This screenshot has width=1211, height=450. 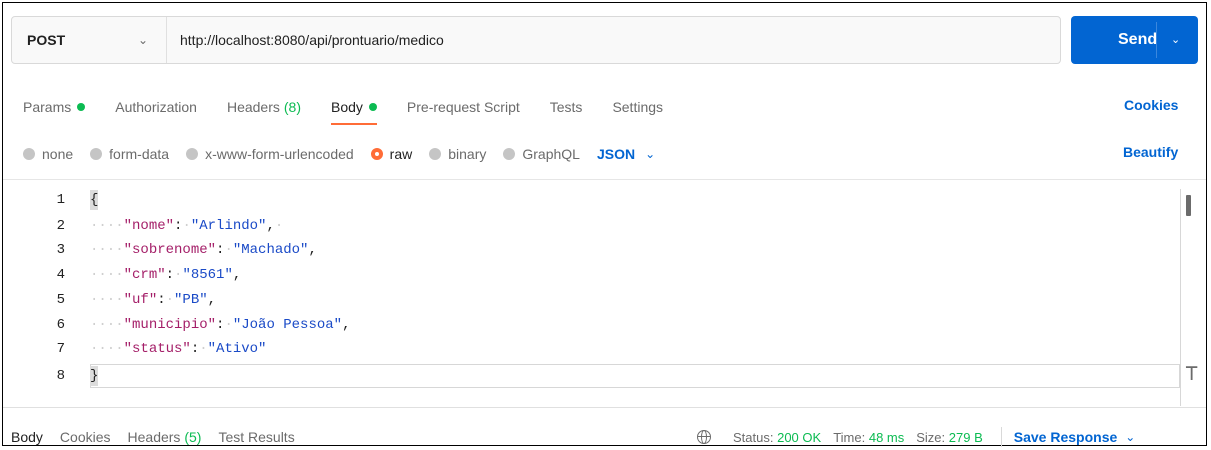 I want to click on status-info: Status: 200 OK, so click(x=777, y=437).